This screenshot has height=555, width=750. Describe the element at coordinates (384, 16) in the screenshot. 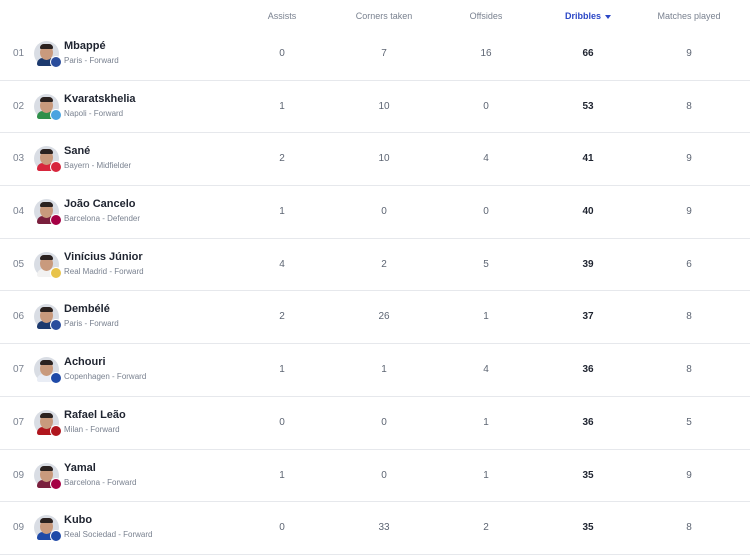

I see `header-corners-taken: Corners taken` at that location.